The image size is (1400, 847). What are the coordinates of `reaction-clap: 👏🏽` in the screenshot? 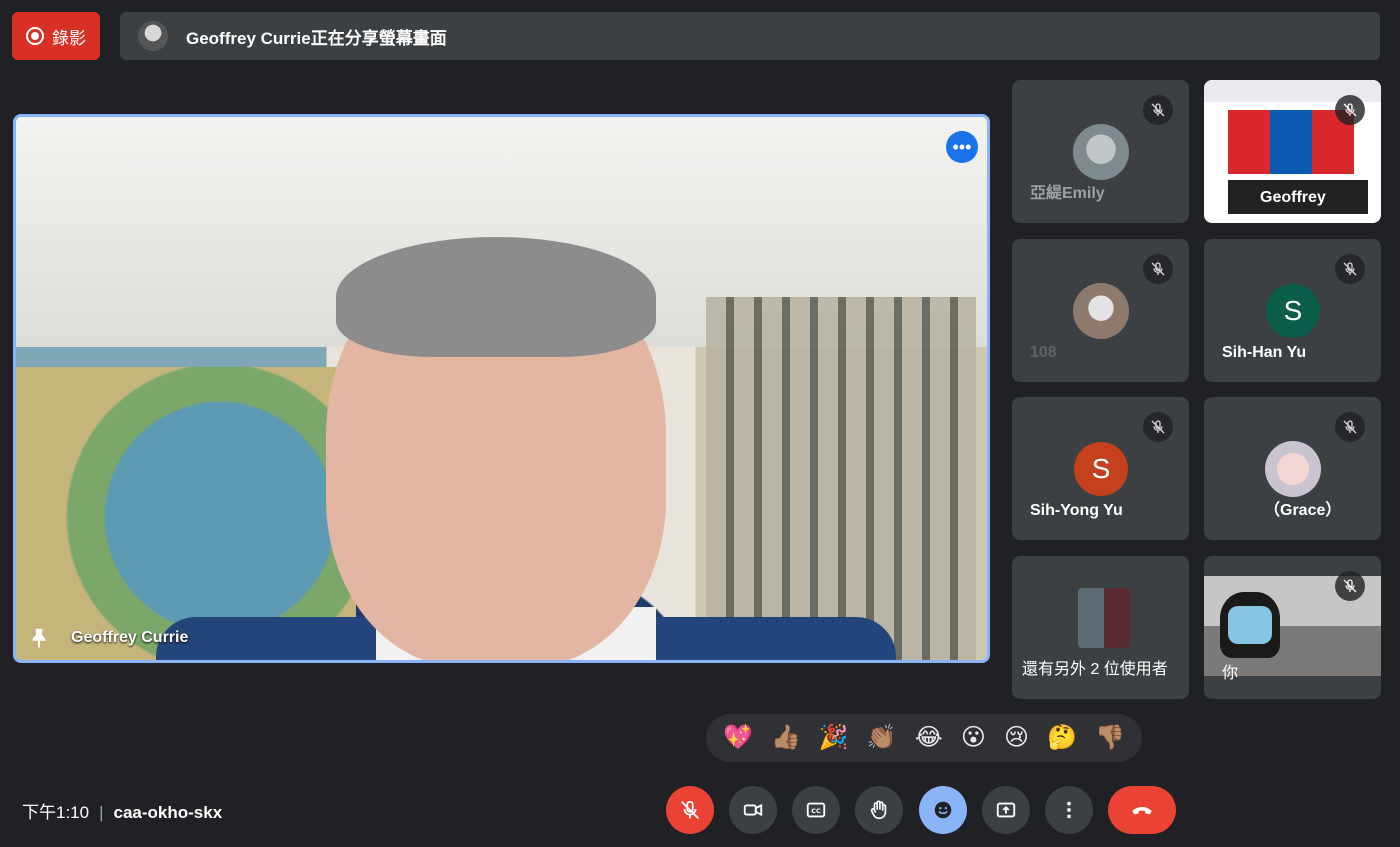 It's located at (882, 738).